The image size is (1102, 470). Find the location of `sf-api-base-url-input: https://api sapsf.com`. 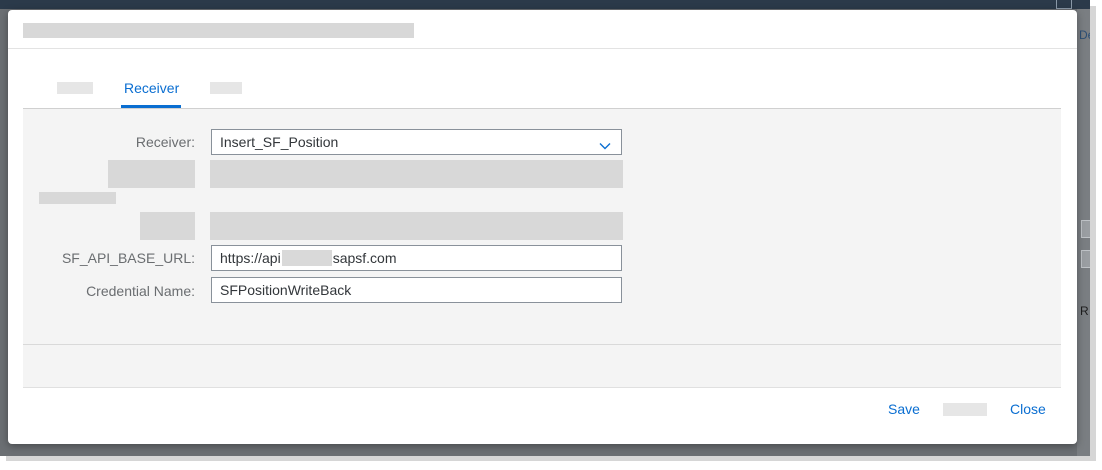

sf-api-base-url-input: https://api sapsf.com is located at coordinates (416, 258).